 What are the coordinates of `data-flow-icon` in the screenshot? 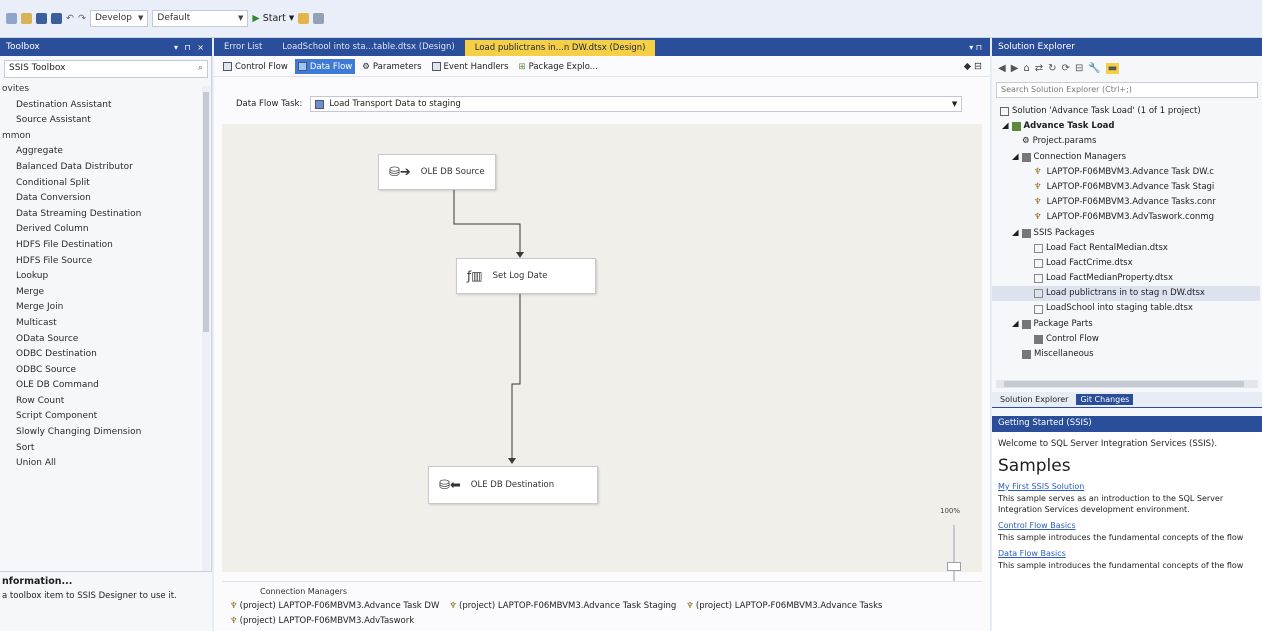 It's located at (302, 66).